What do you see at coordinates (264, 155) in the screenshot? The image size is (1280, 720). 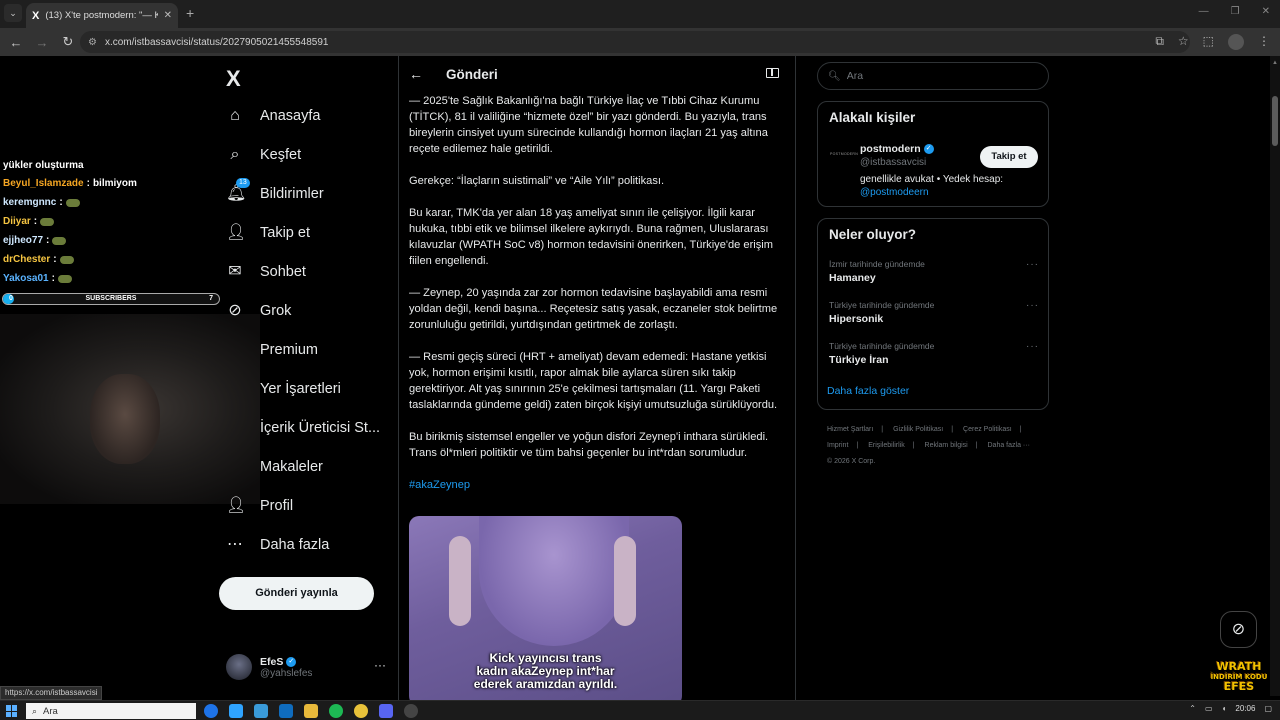 I see `nav-item-keşfet: ⌕ Keşfet` at bounding box center [264, 155].